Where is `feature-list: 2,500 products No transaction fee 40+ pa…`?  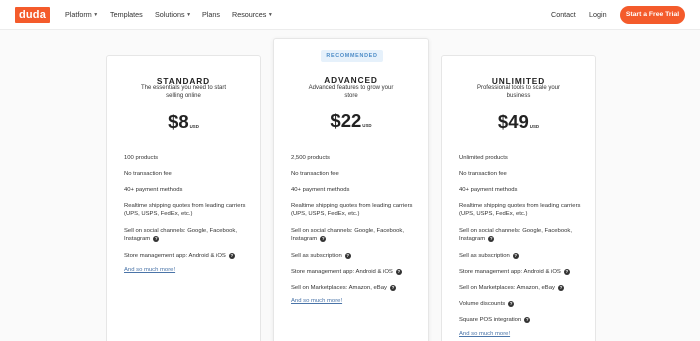
feature-list: 2,500 products No transaction fee 40+ pa… is located at coordinates (358, 227).